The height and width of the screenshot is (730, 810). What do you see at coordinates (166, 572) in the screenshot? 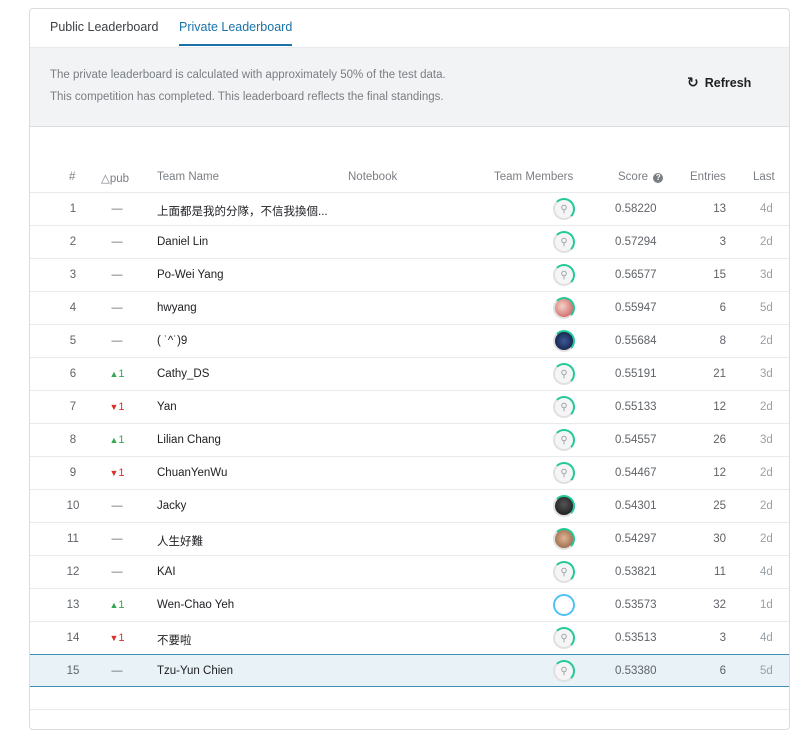
I see `team-name: KAI` at bounding box center [166, 572].